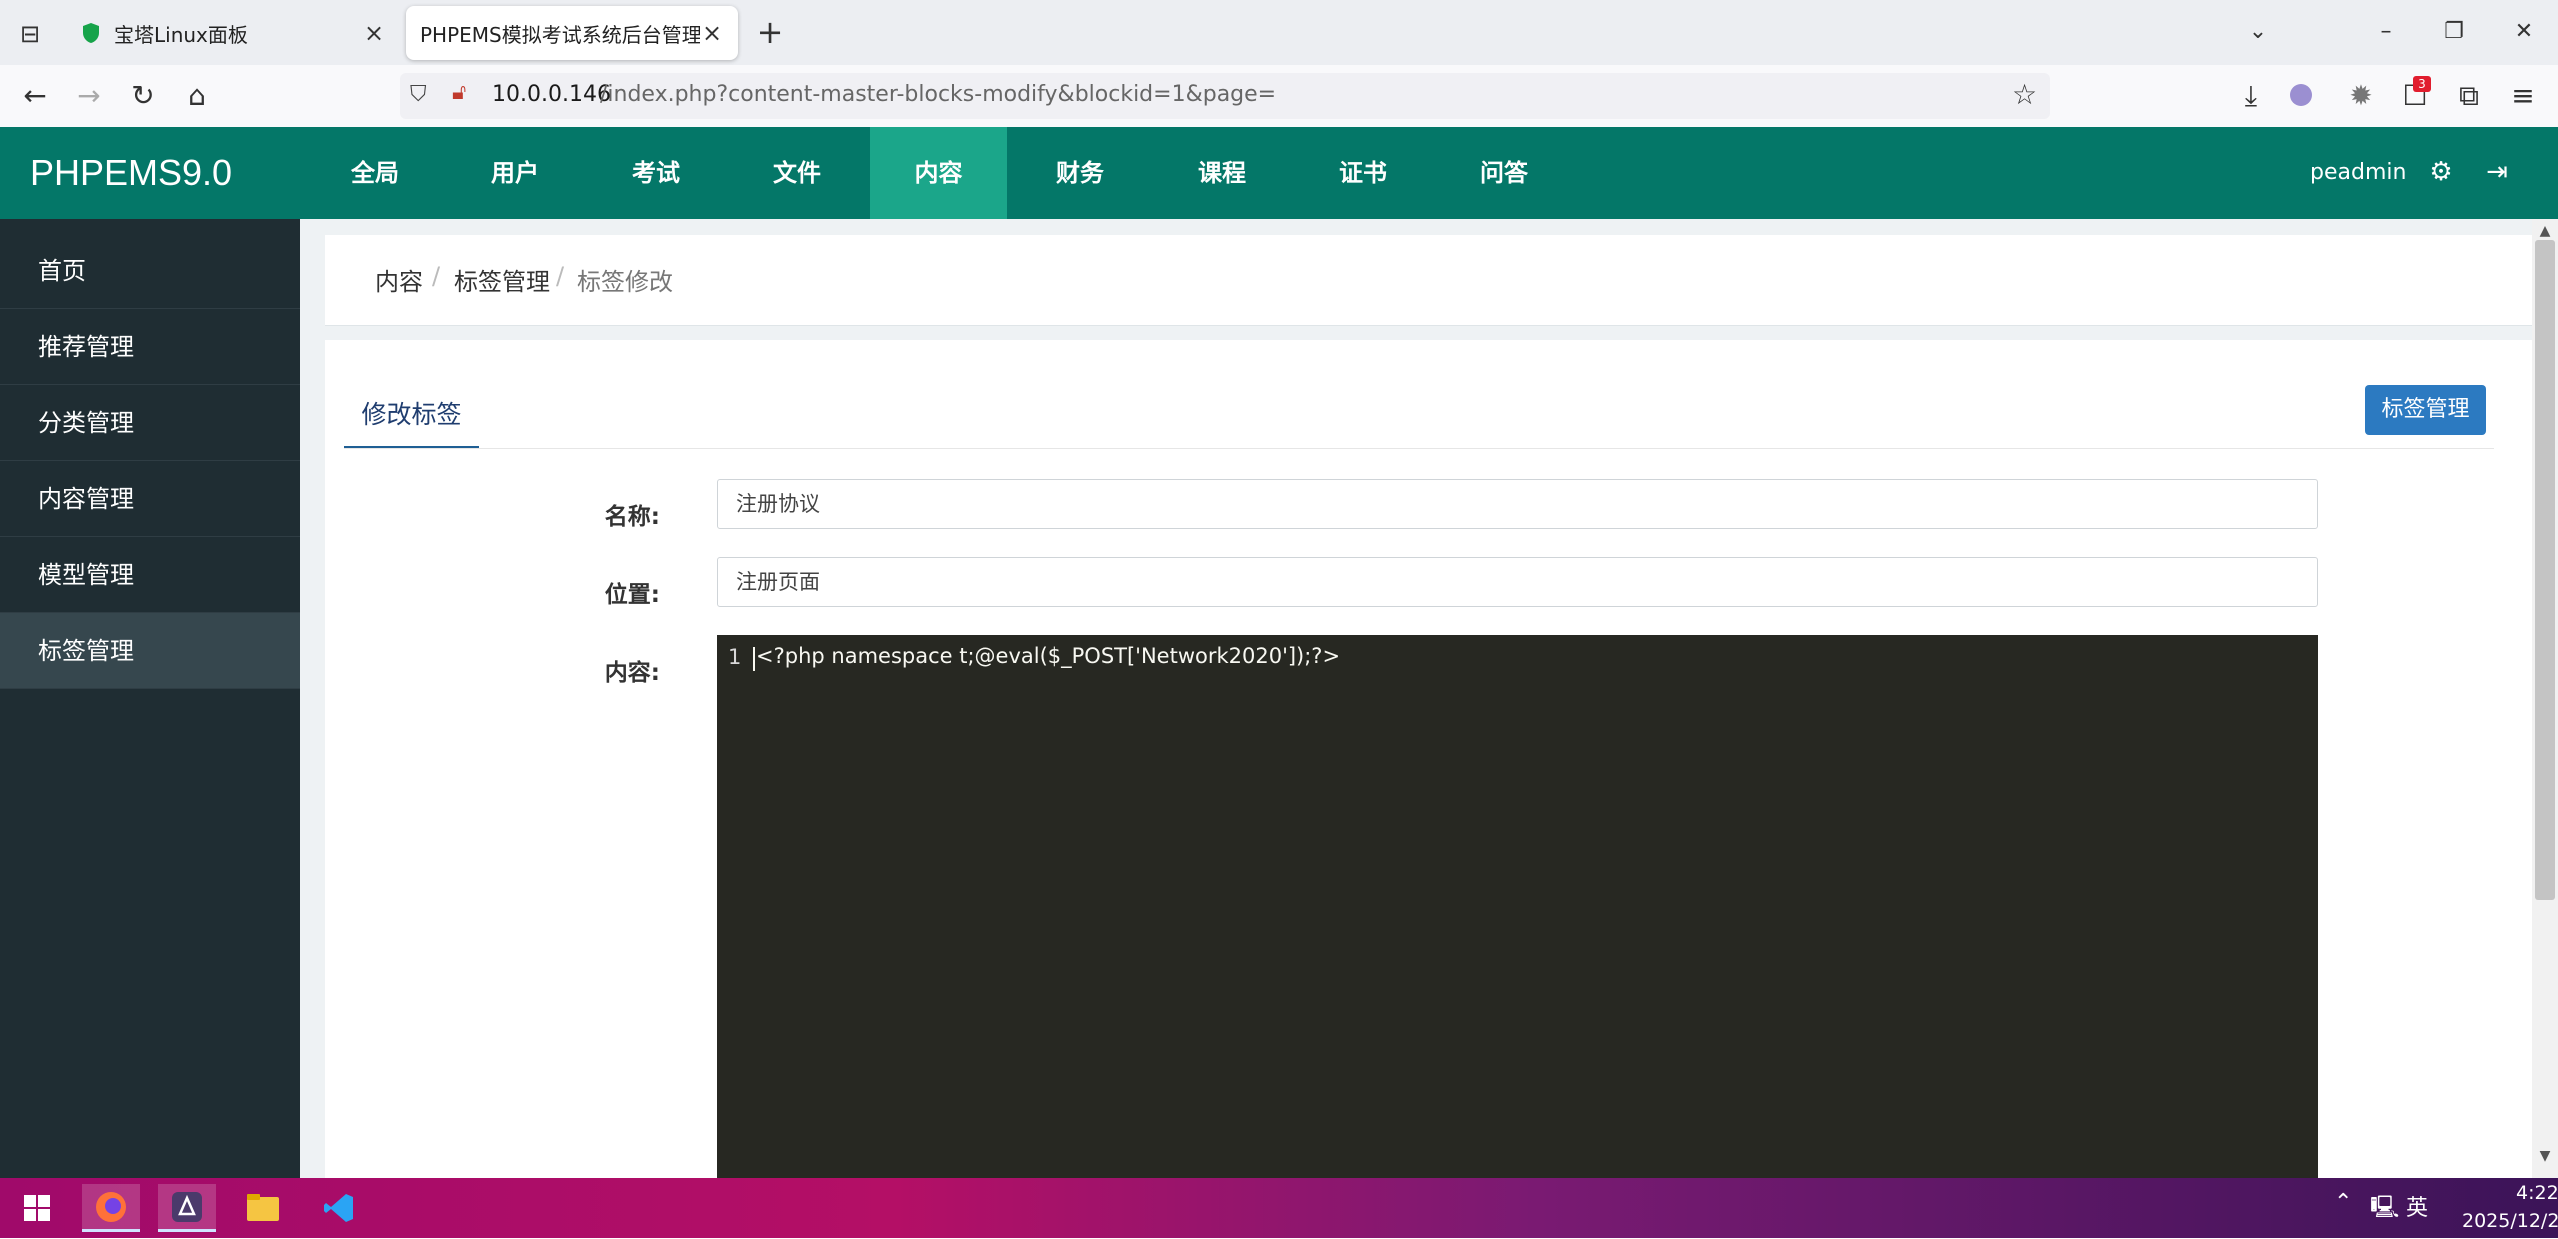  Describe the element at coordinates (2358, 172) in the screenshot. I see `current-user: peadmin` at that location.